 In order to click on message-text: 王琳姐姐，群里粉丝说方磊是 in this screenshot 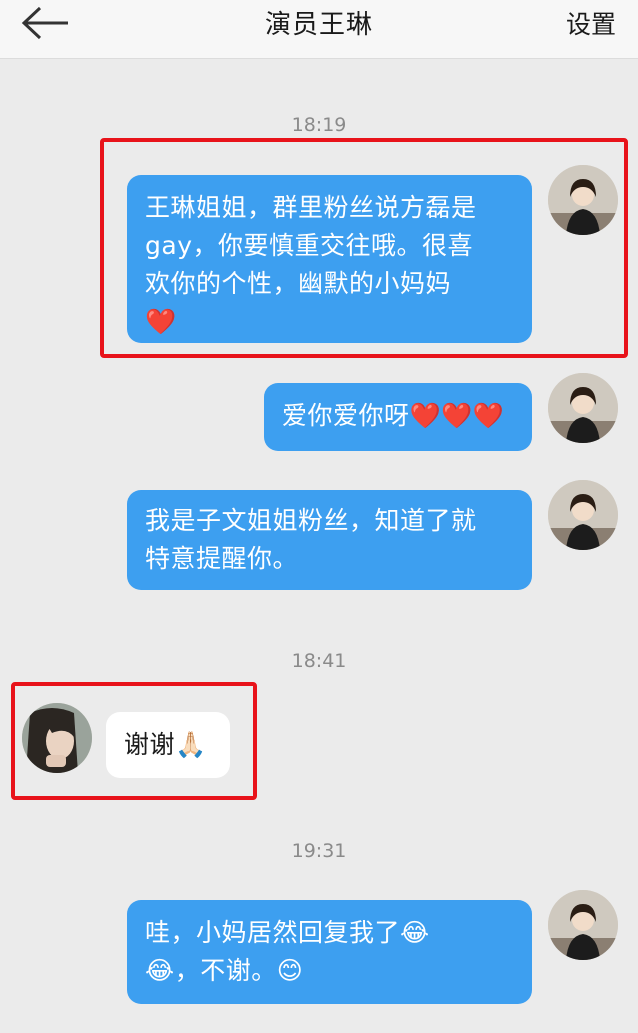, I will do `click(311, 207)`.